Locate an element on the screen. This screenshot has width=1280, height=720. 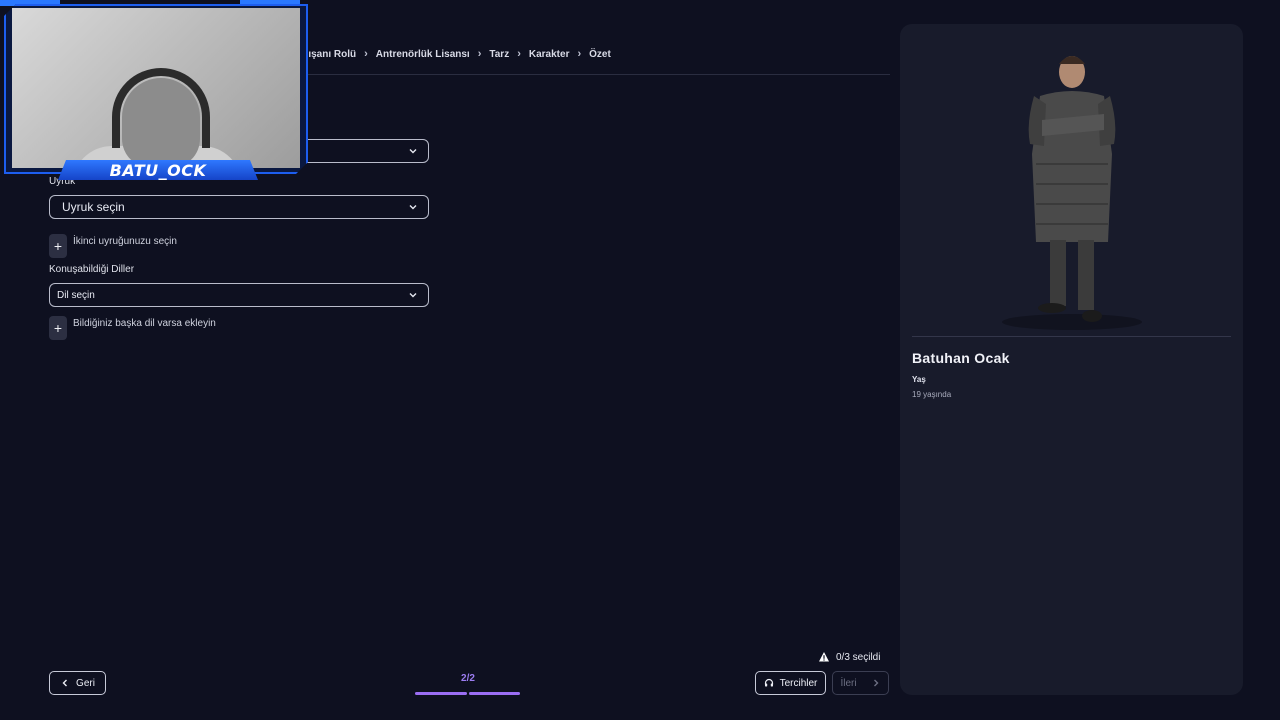
next-button: İleri is located at coordinates (860, 683).